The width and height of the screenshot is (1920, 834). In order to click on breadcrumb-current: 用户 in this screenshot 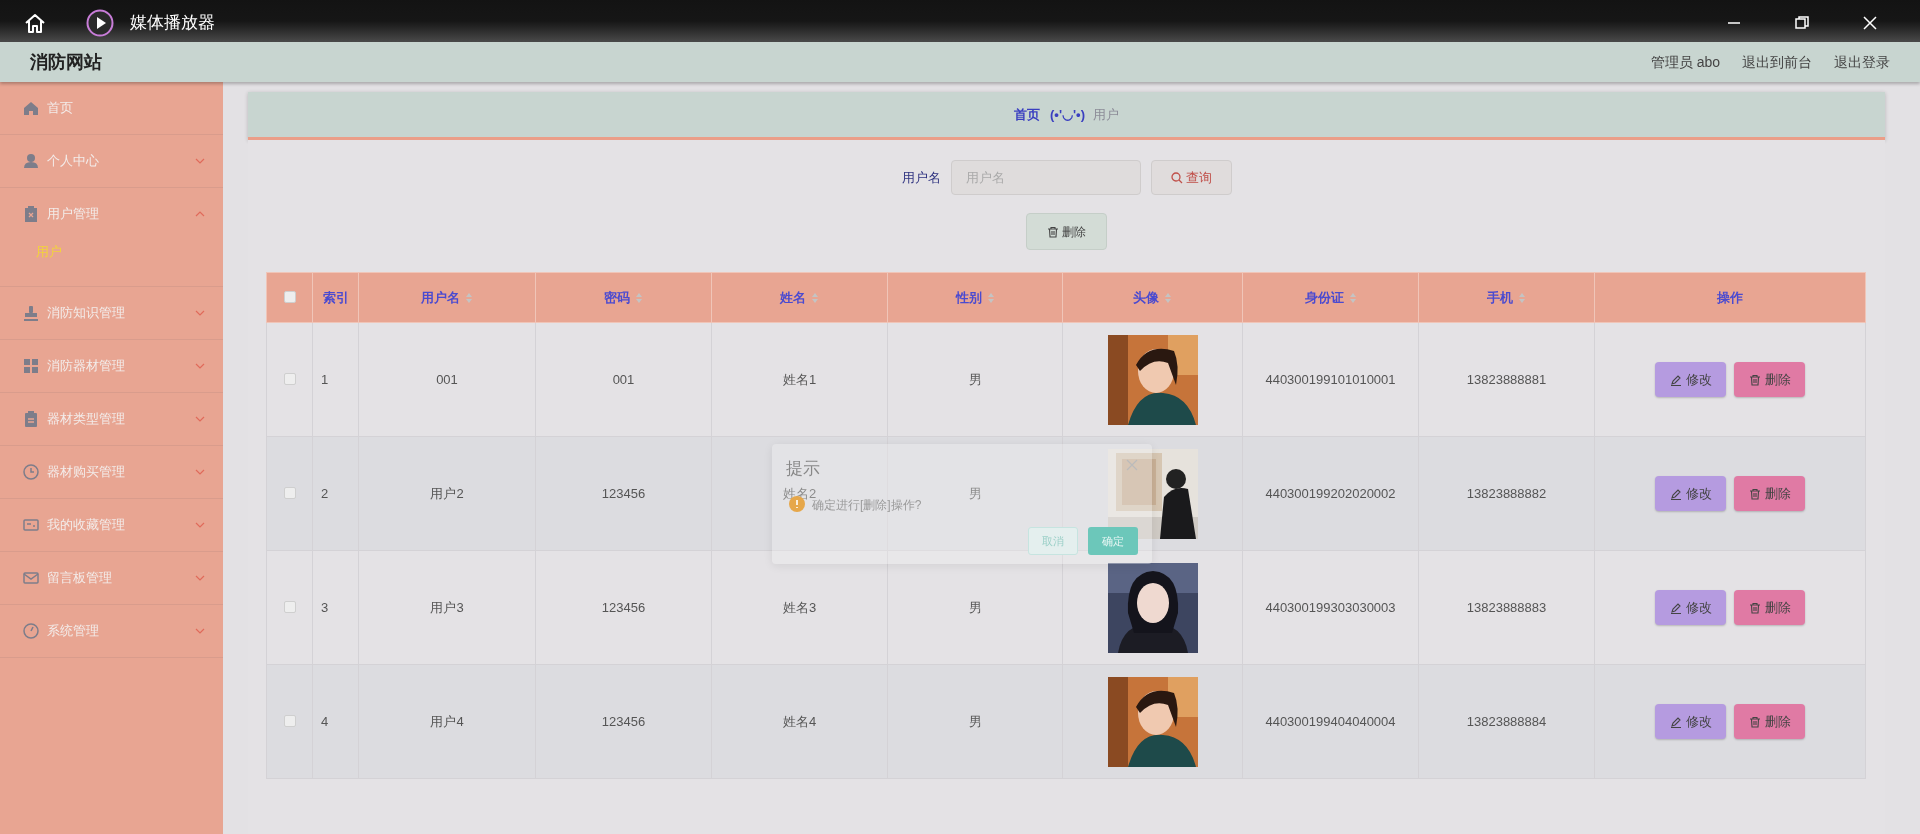, I will do `click(1105, 114)`.